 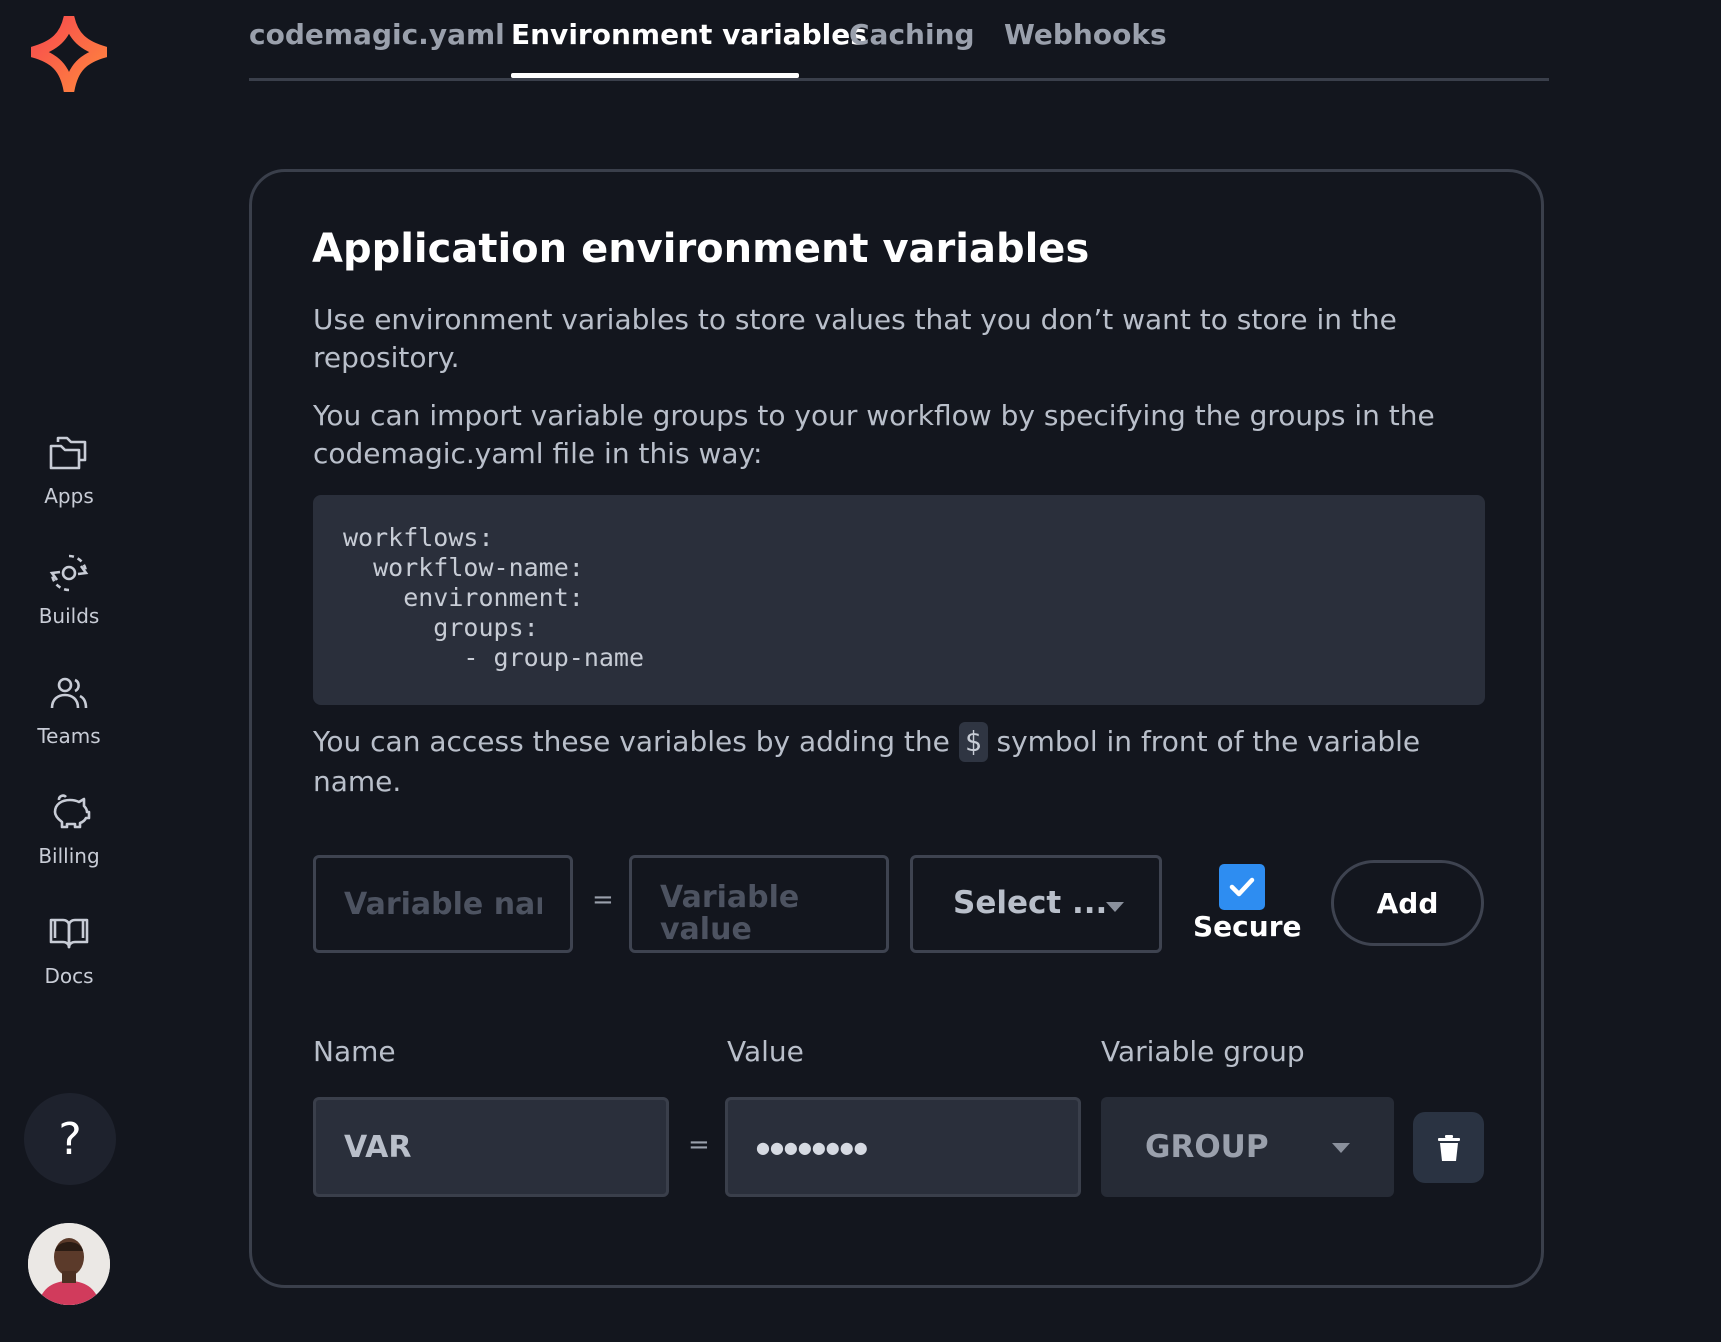 I want to click on sidebar-item-label: Teams, so click(x=69, y=736).